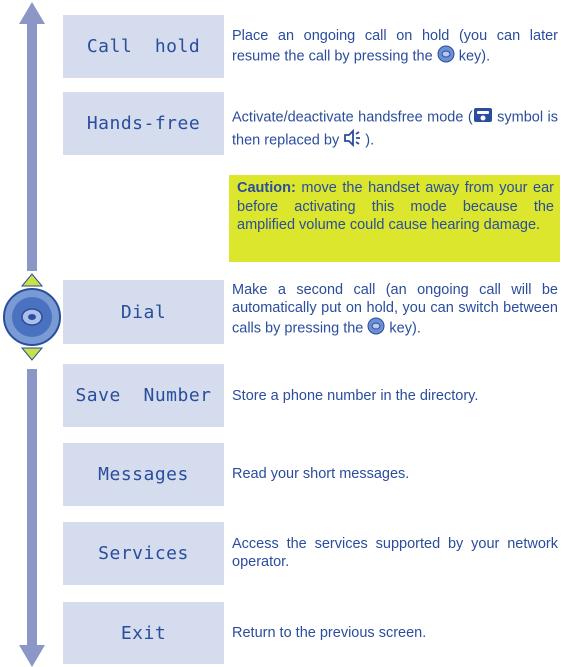 The height and width of the screenshot is (667, 562). Describe the element at coordinates (354, 140) in the screenshot. I see `speaker-icon` at that location.